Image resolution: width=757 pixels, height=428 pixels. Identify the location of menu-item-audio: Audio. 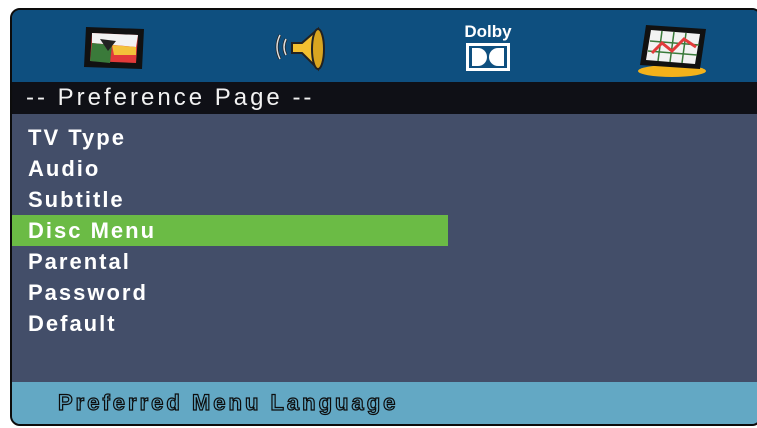
(230, 168).